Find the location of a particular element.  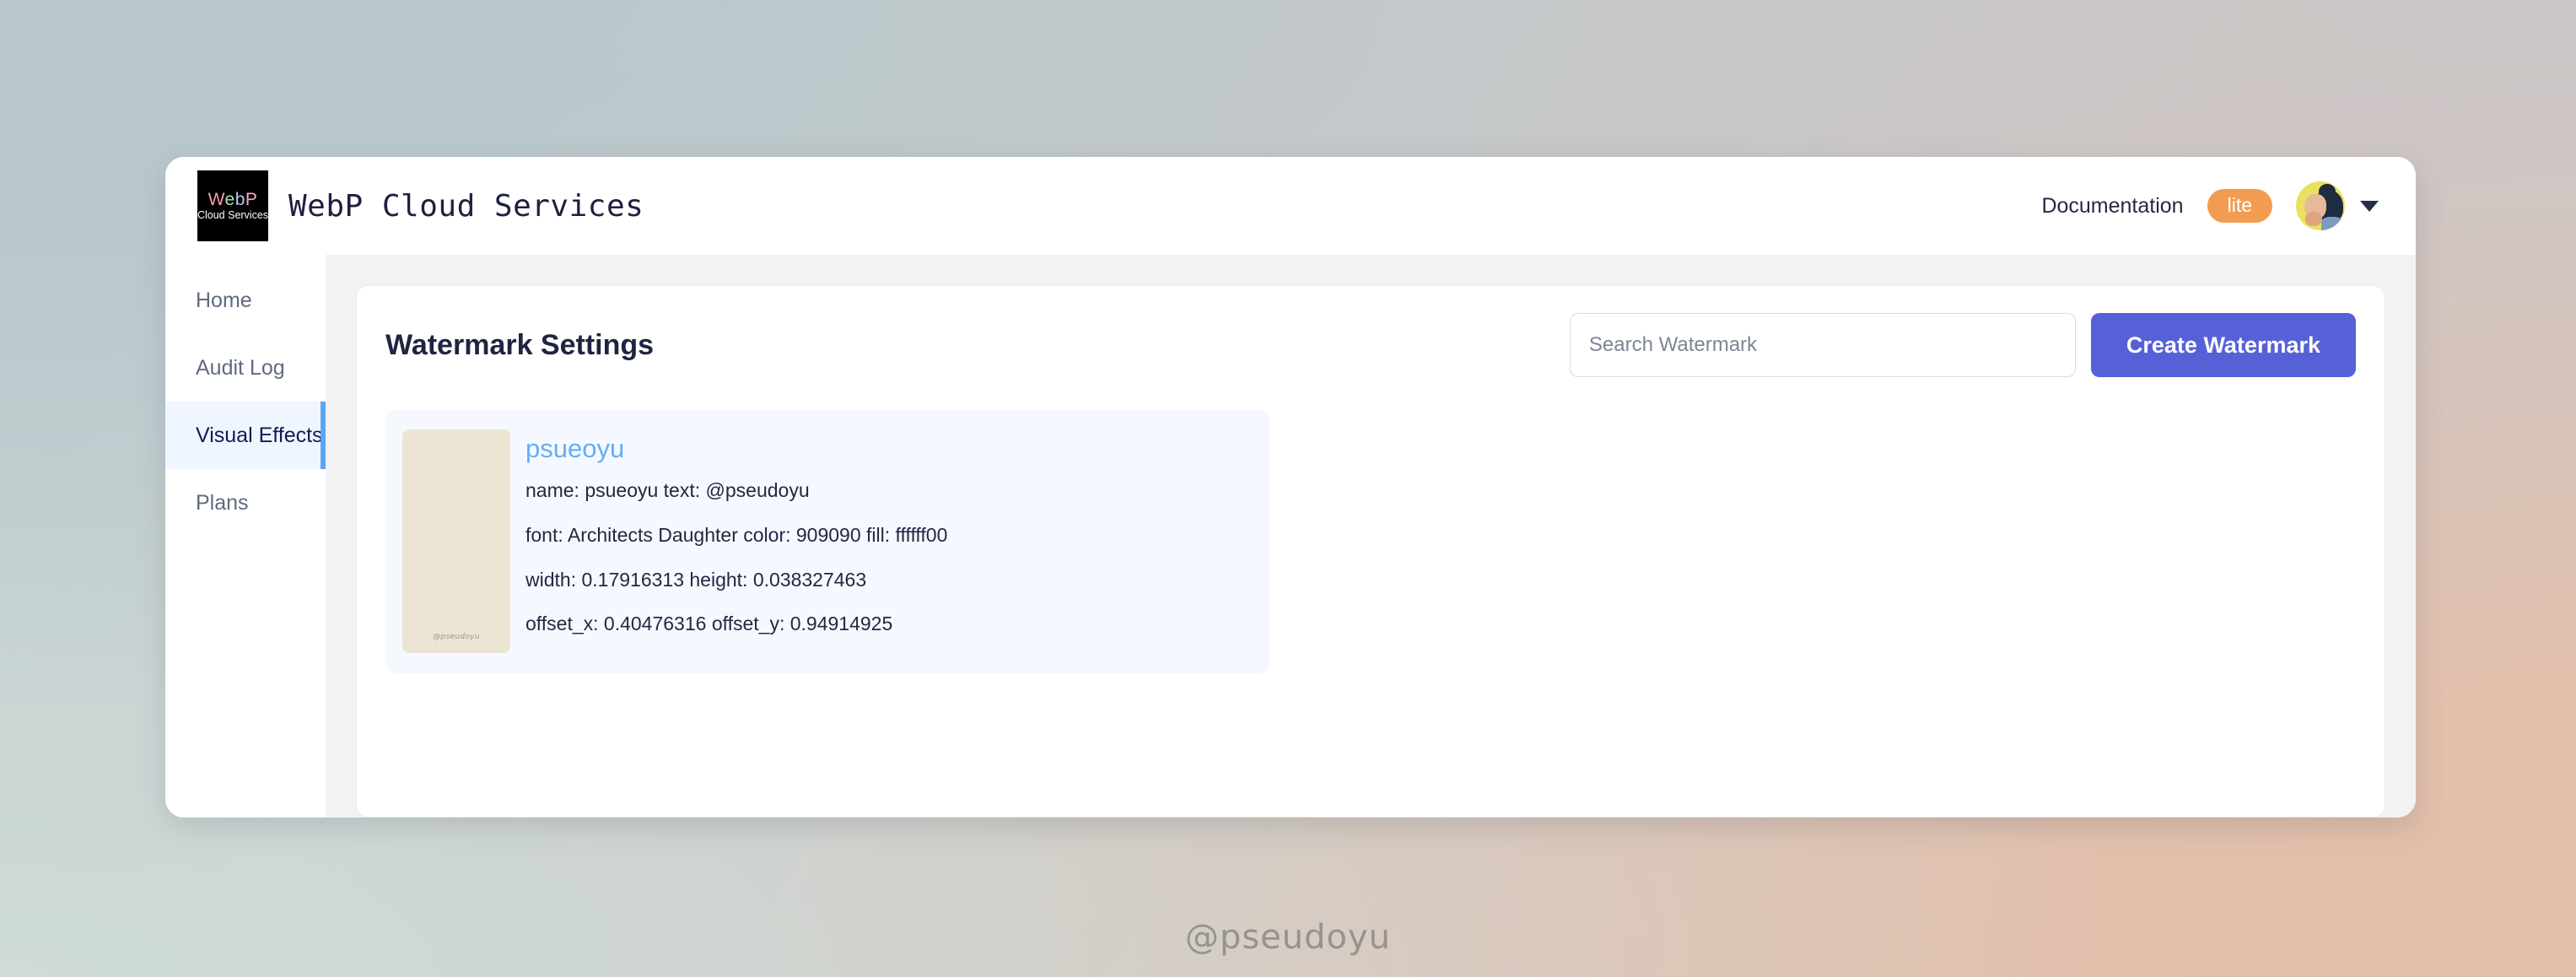

sidebar-item-label: Audit Log is located at coordinates (240, 367).